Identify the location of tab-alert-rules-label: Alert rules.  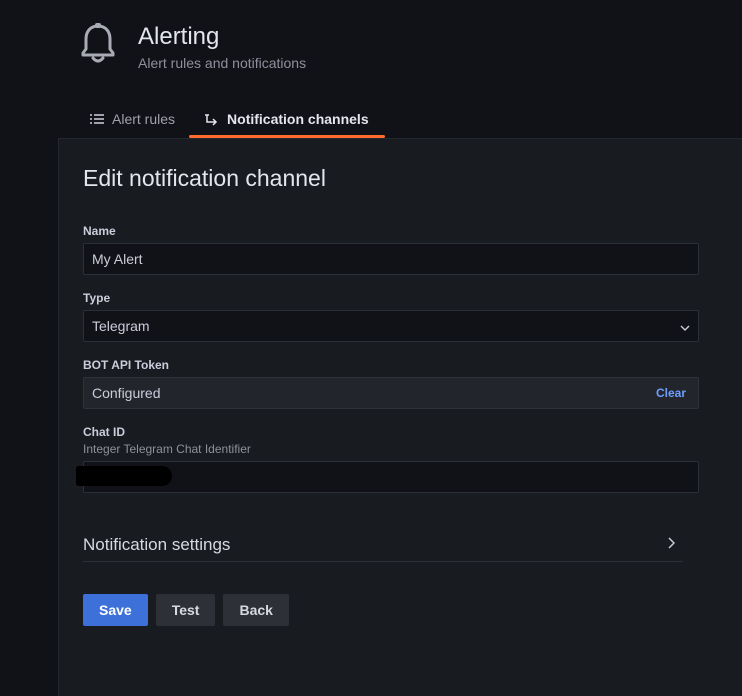
(144, 119).